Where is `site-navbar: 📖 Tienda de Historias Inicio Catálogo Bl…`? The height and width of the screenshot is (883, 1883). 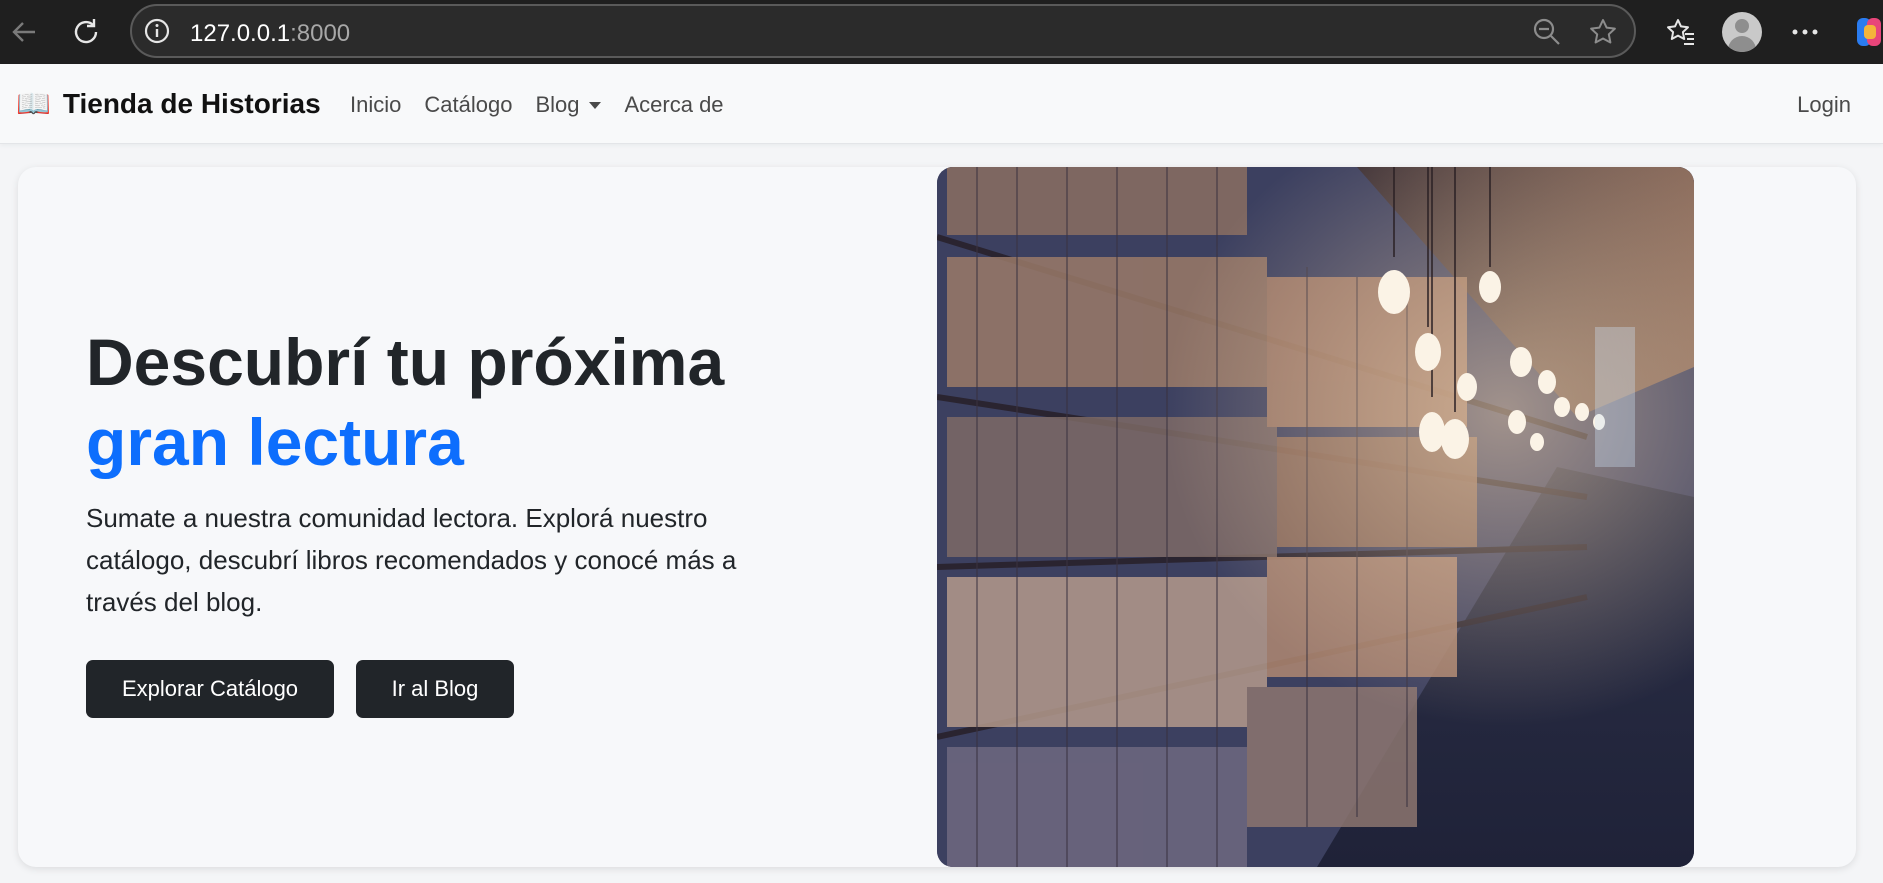 site-navbar: 📖 Tienda de Historias Inicio Catálogo Bl… is located at coordinates (941, 104).